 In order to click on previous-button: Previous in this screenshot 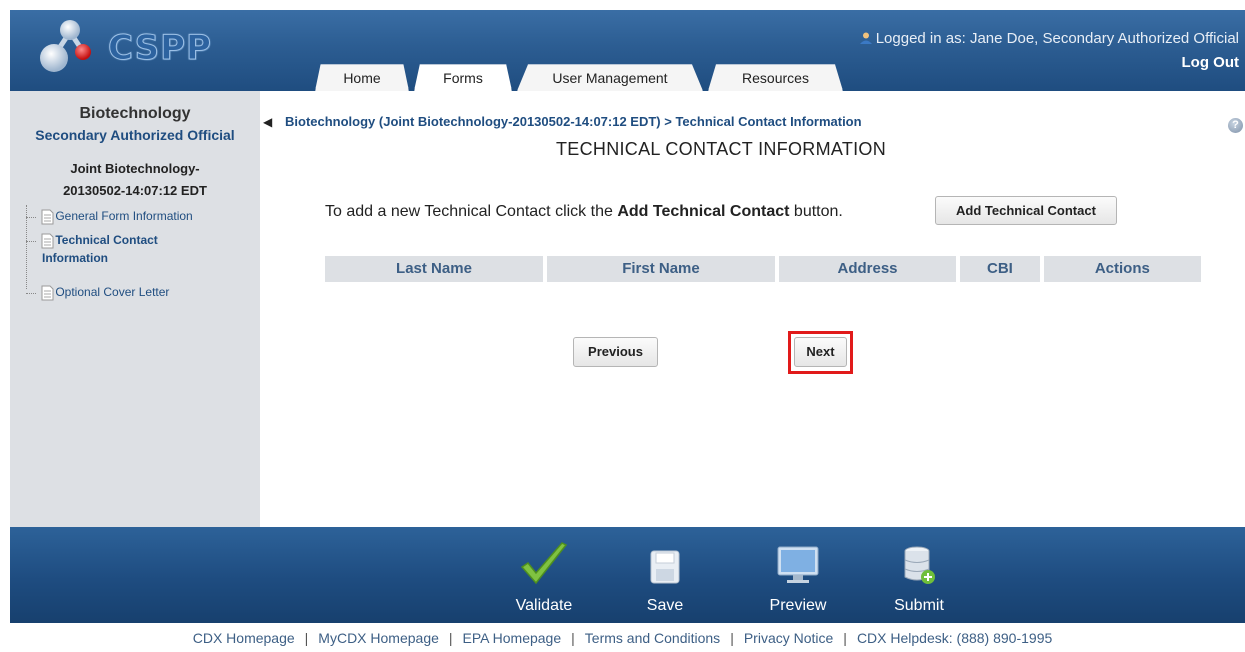, I will do `click(615, 352)`.